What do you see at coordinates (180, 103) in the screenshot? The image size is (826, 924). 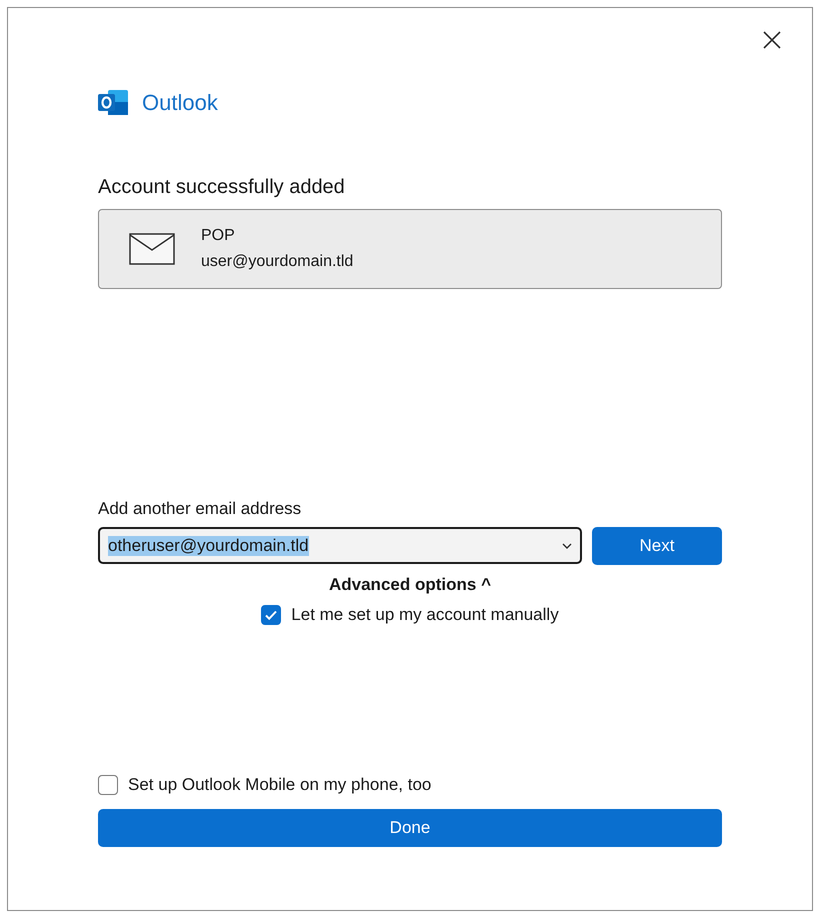 I see `brand-name: Outlook` at bounding box center [180, 103].